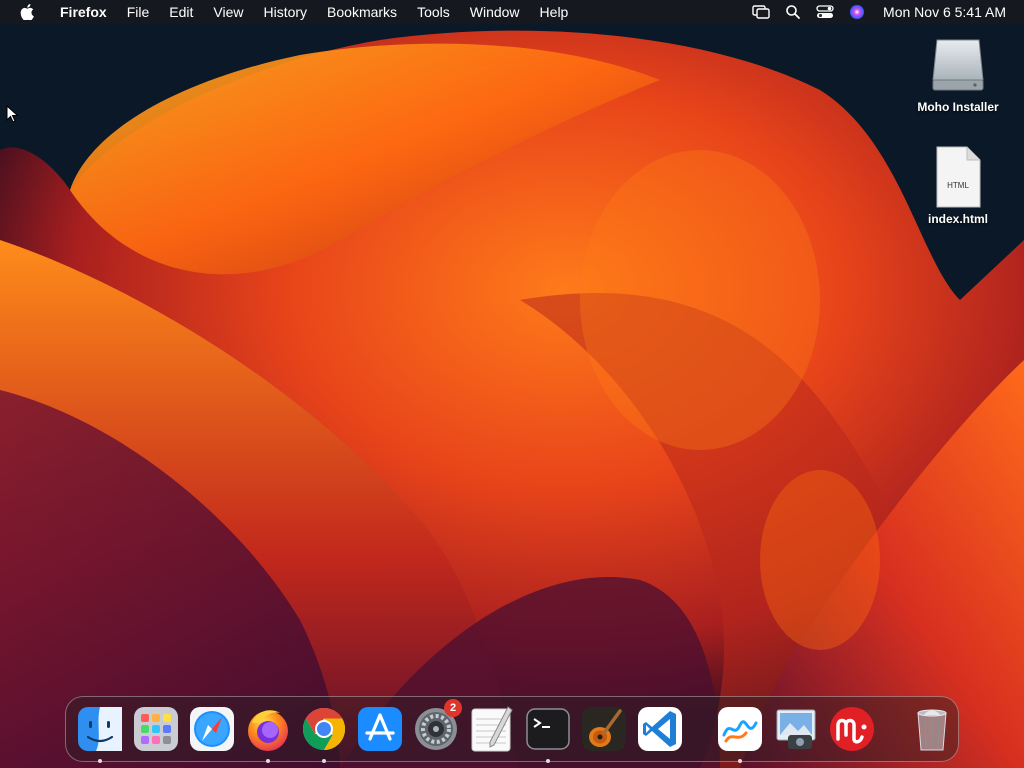  I want to click on dock-app-app-store, so click(380, 729).